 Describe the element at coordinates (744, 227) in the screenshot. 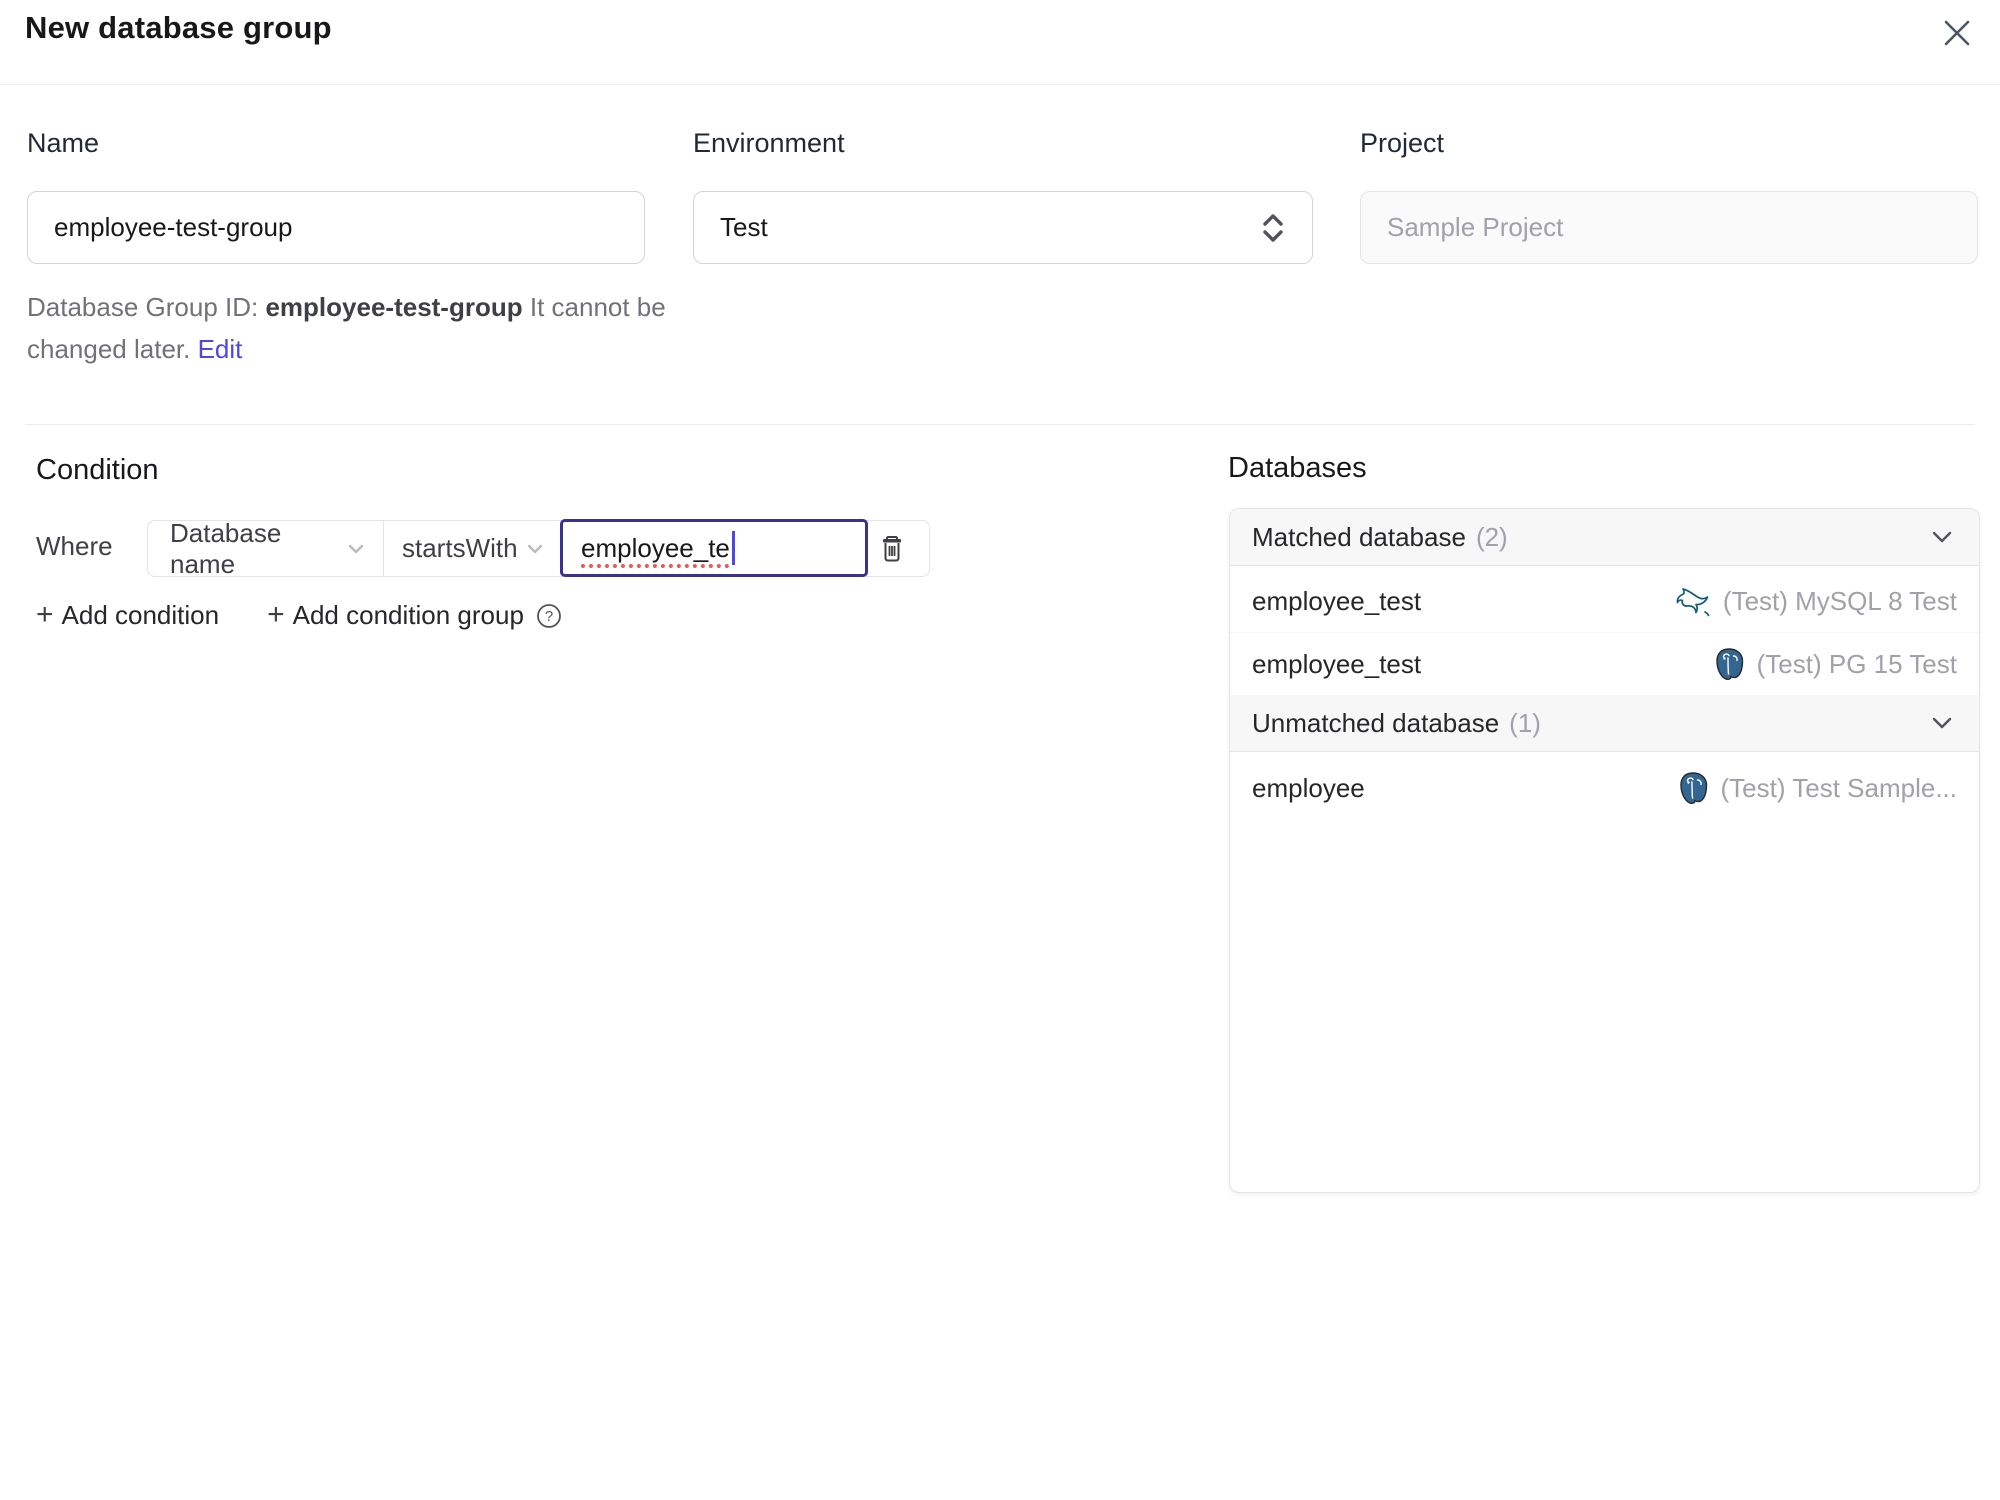

I see `environment-select-value: Test` at that location.